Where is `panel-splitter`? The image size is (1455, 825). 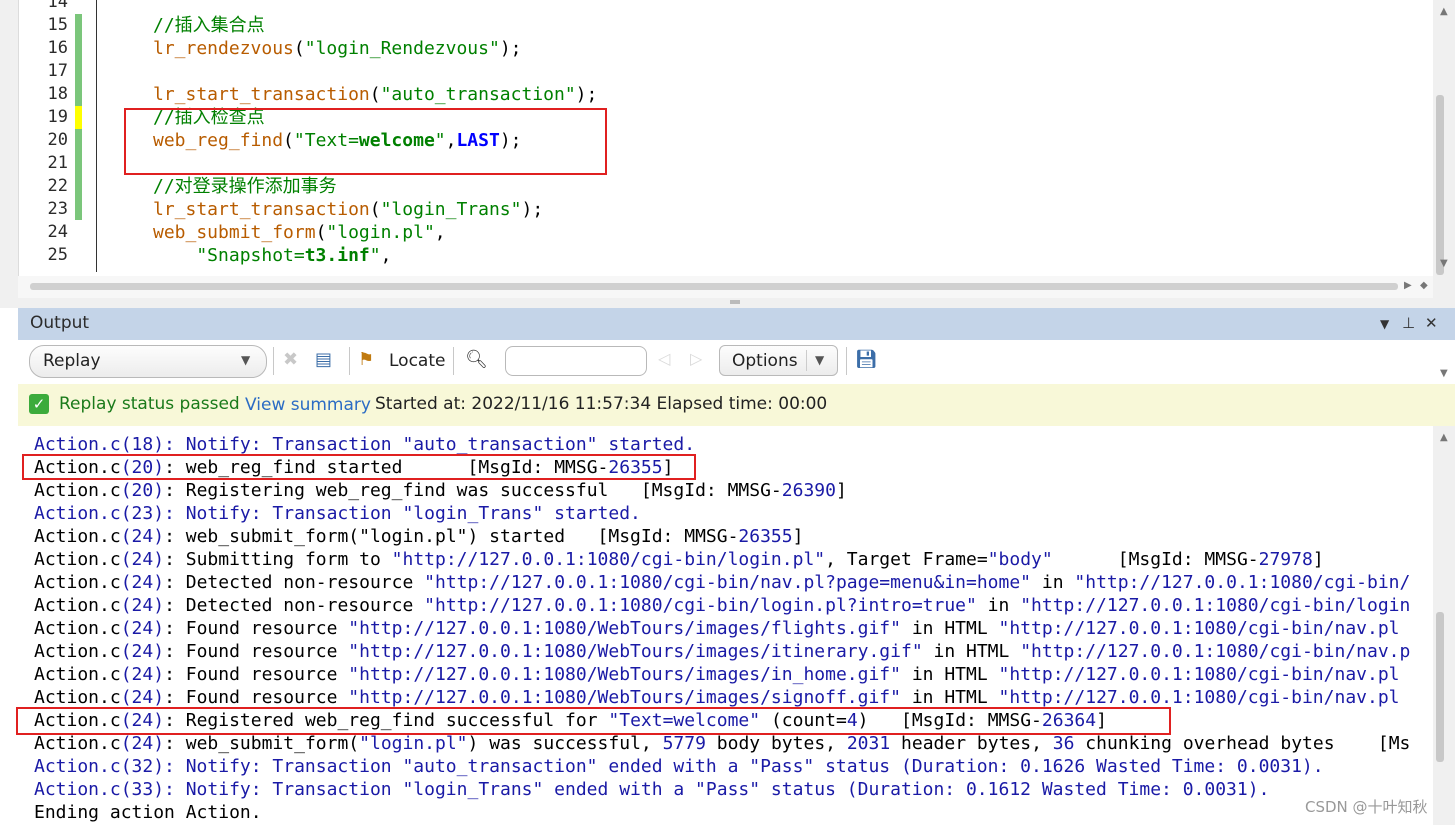 panel-splitter is located at coordinates (727, 303).